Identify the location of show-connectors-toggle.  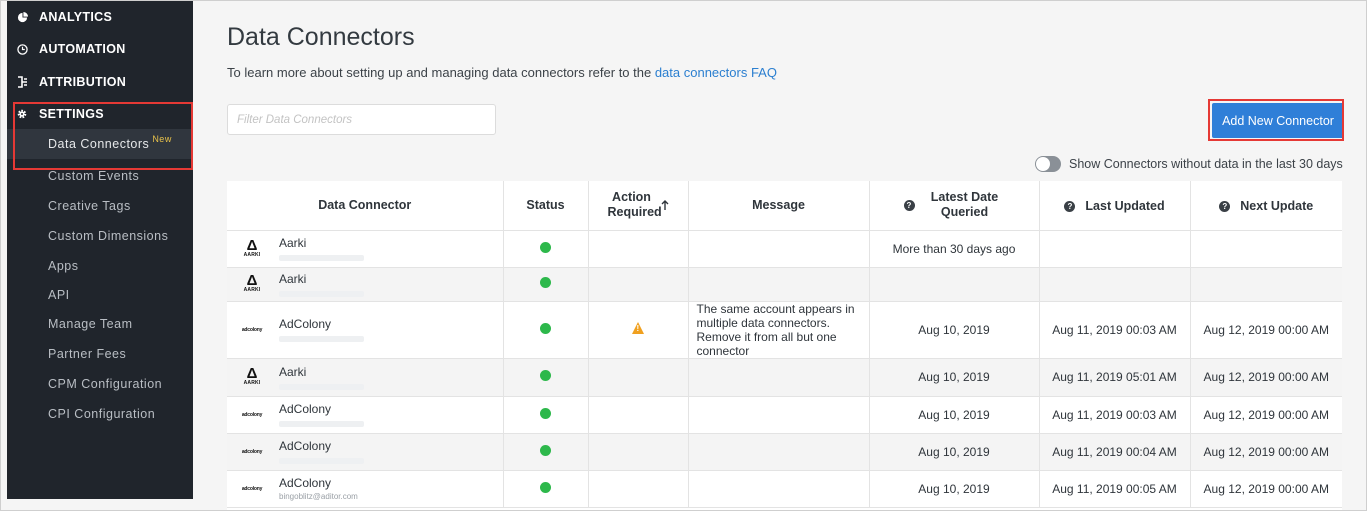
(1048, 164).